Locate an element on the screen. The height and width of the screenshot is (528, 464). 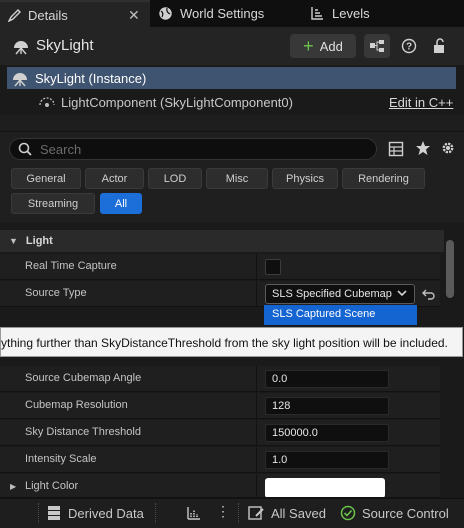
instance-skylight-icon is located at coordinates (20, 78).